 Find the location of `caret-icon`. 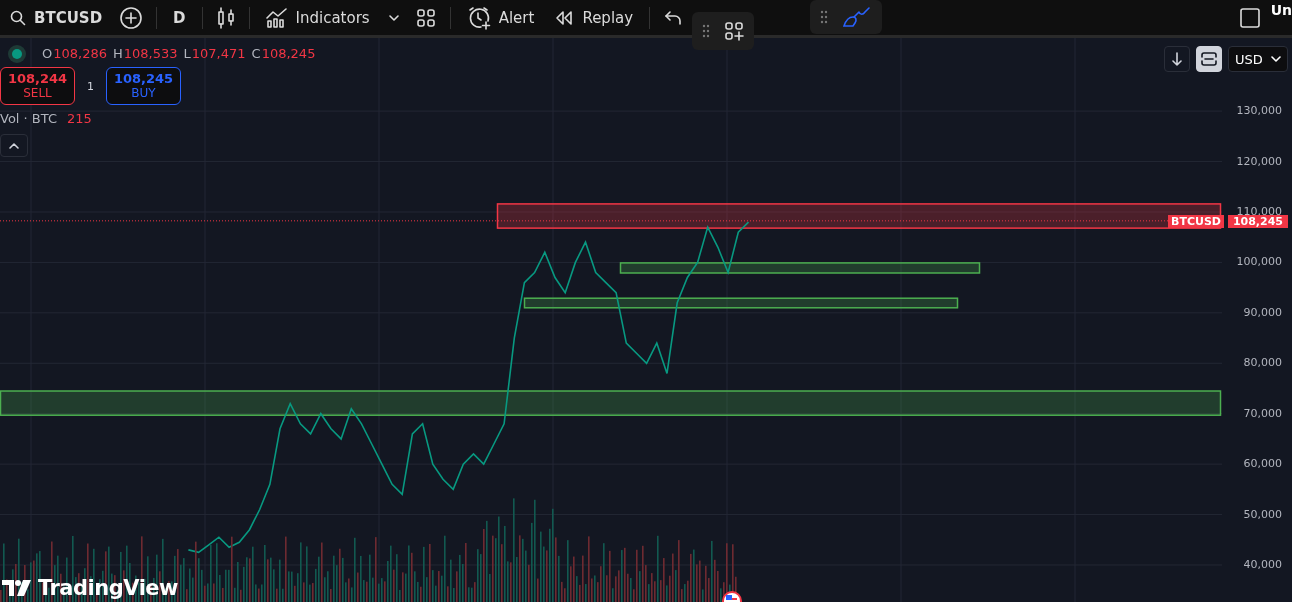

caret-icon is located at coordinates (1276, 59).